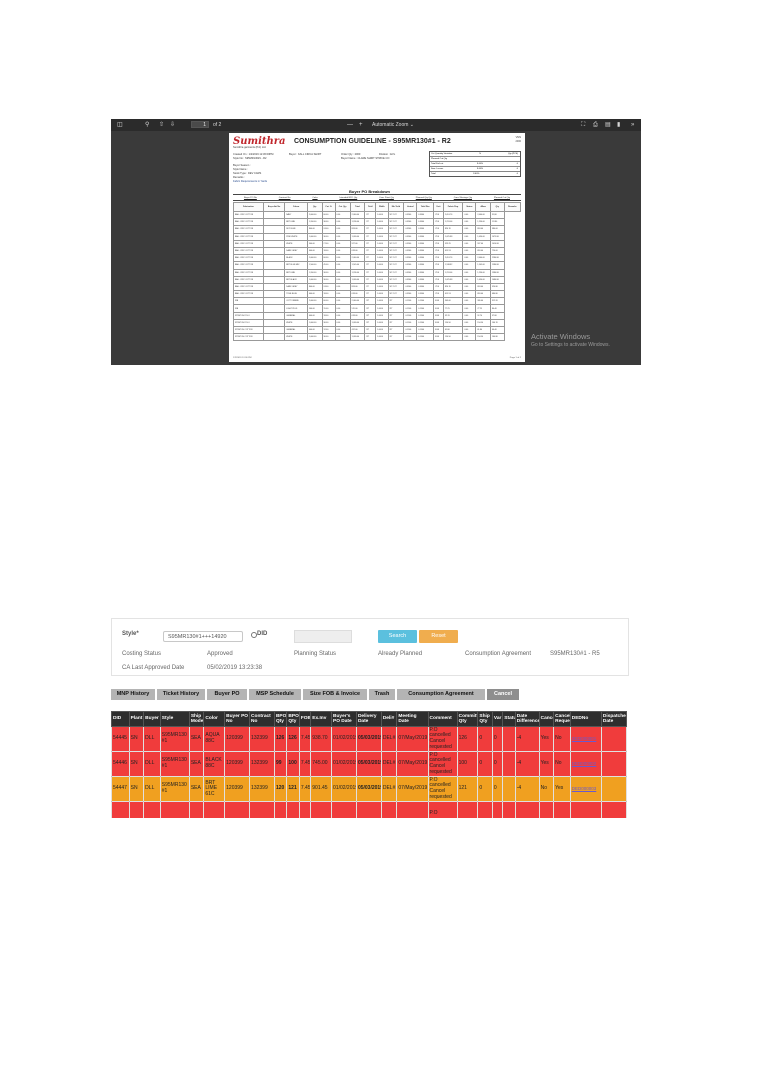 Image resolution: width=761 pixels, height=1075 pixels. I want to click on table-cell: 1,231.06, so click(453, 222).